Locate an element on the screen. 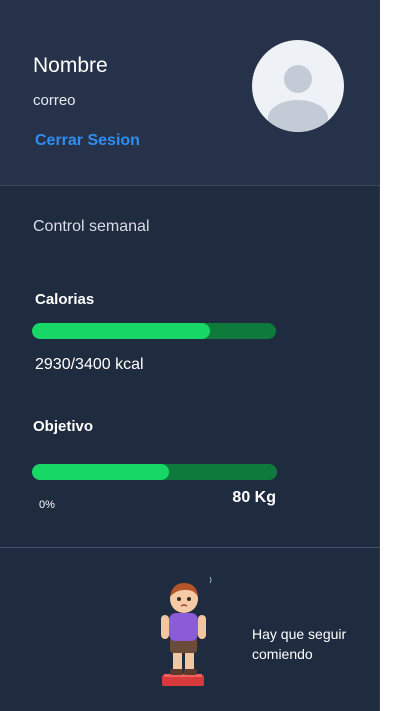 The width and height of the screenshot is (400, 711). user-name: Nombre is located at coordinates (70, 65).